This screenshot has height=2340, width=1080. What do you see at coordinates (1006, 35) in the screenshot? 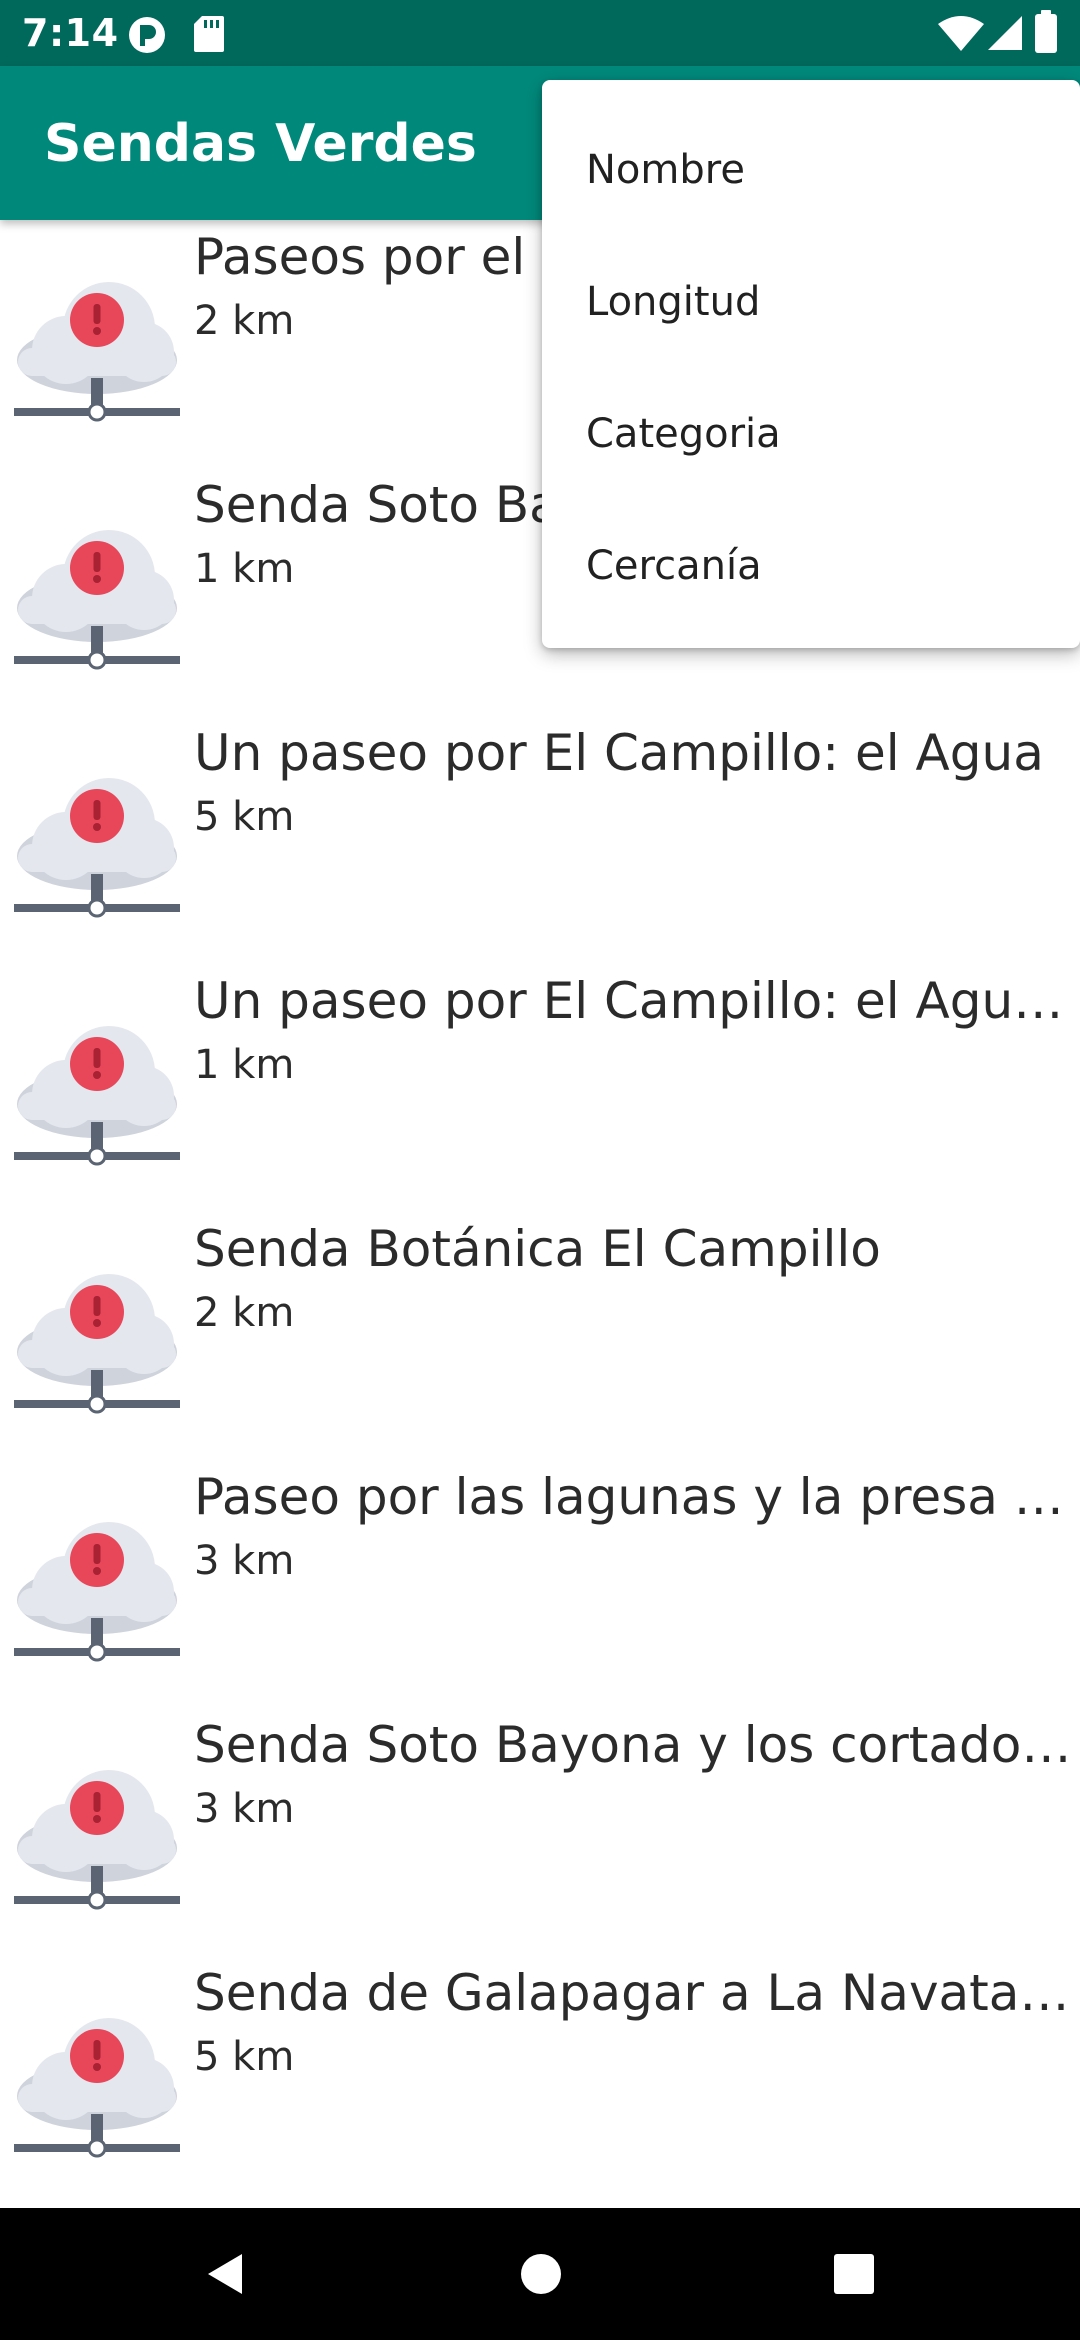
I see `signal-icon` at bounding box center [1006, 35].